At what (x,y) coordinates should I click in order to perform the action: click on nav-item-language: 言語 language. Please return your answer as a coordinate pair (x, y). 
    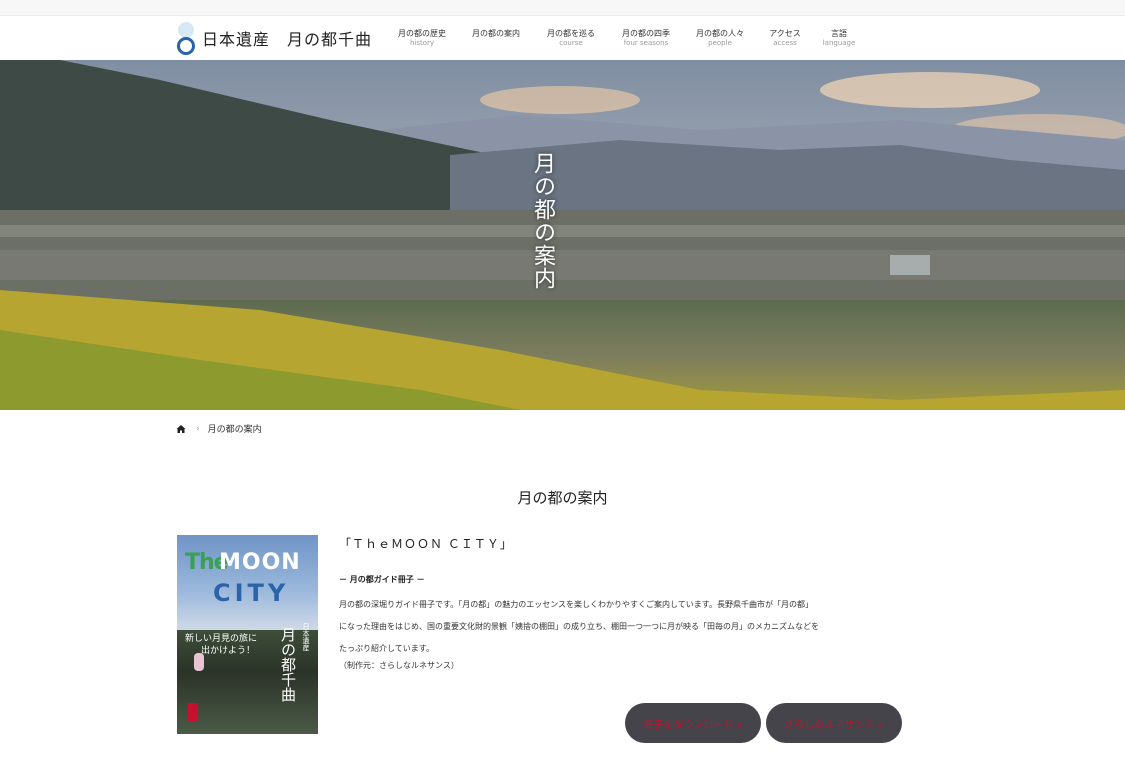
    Looking at the image, I should click on (839, 38).